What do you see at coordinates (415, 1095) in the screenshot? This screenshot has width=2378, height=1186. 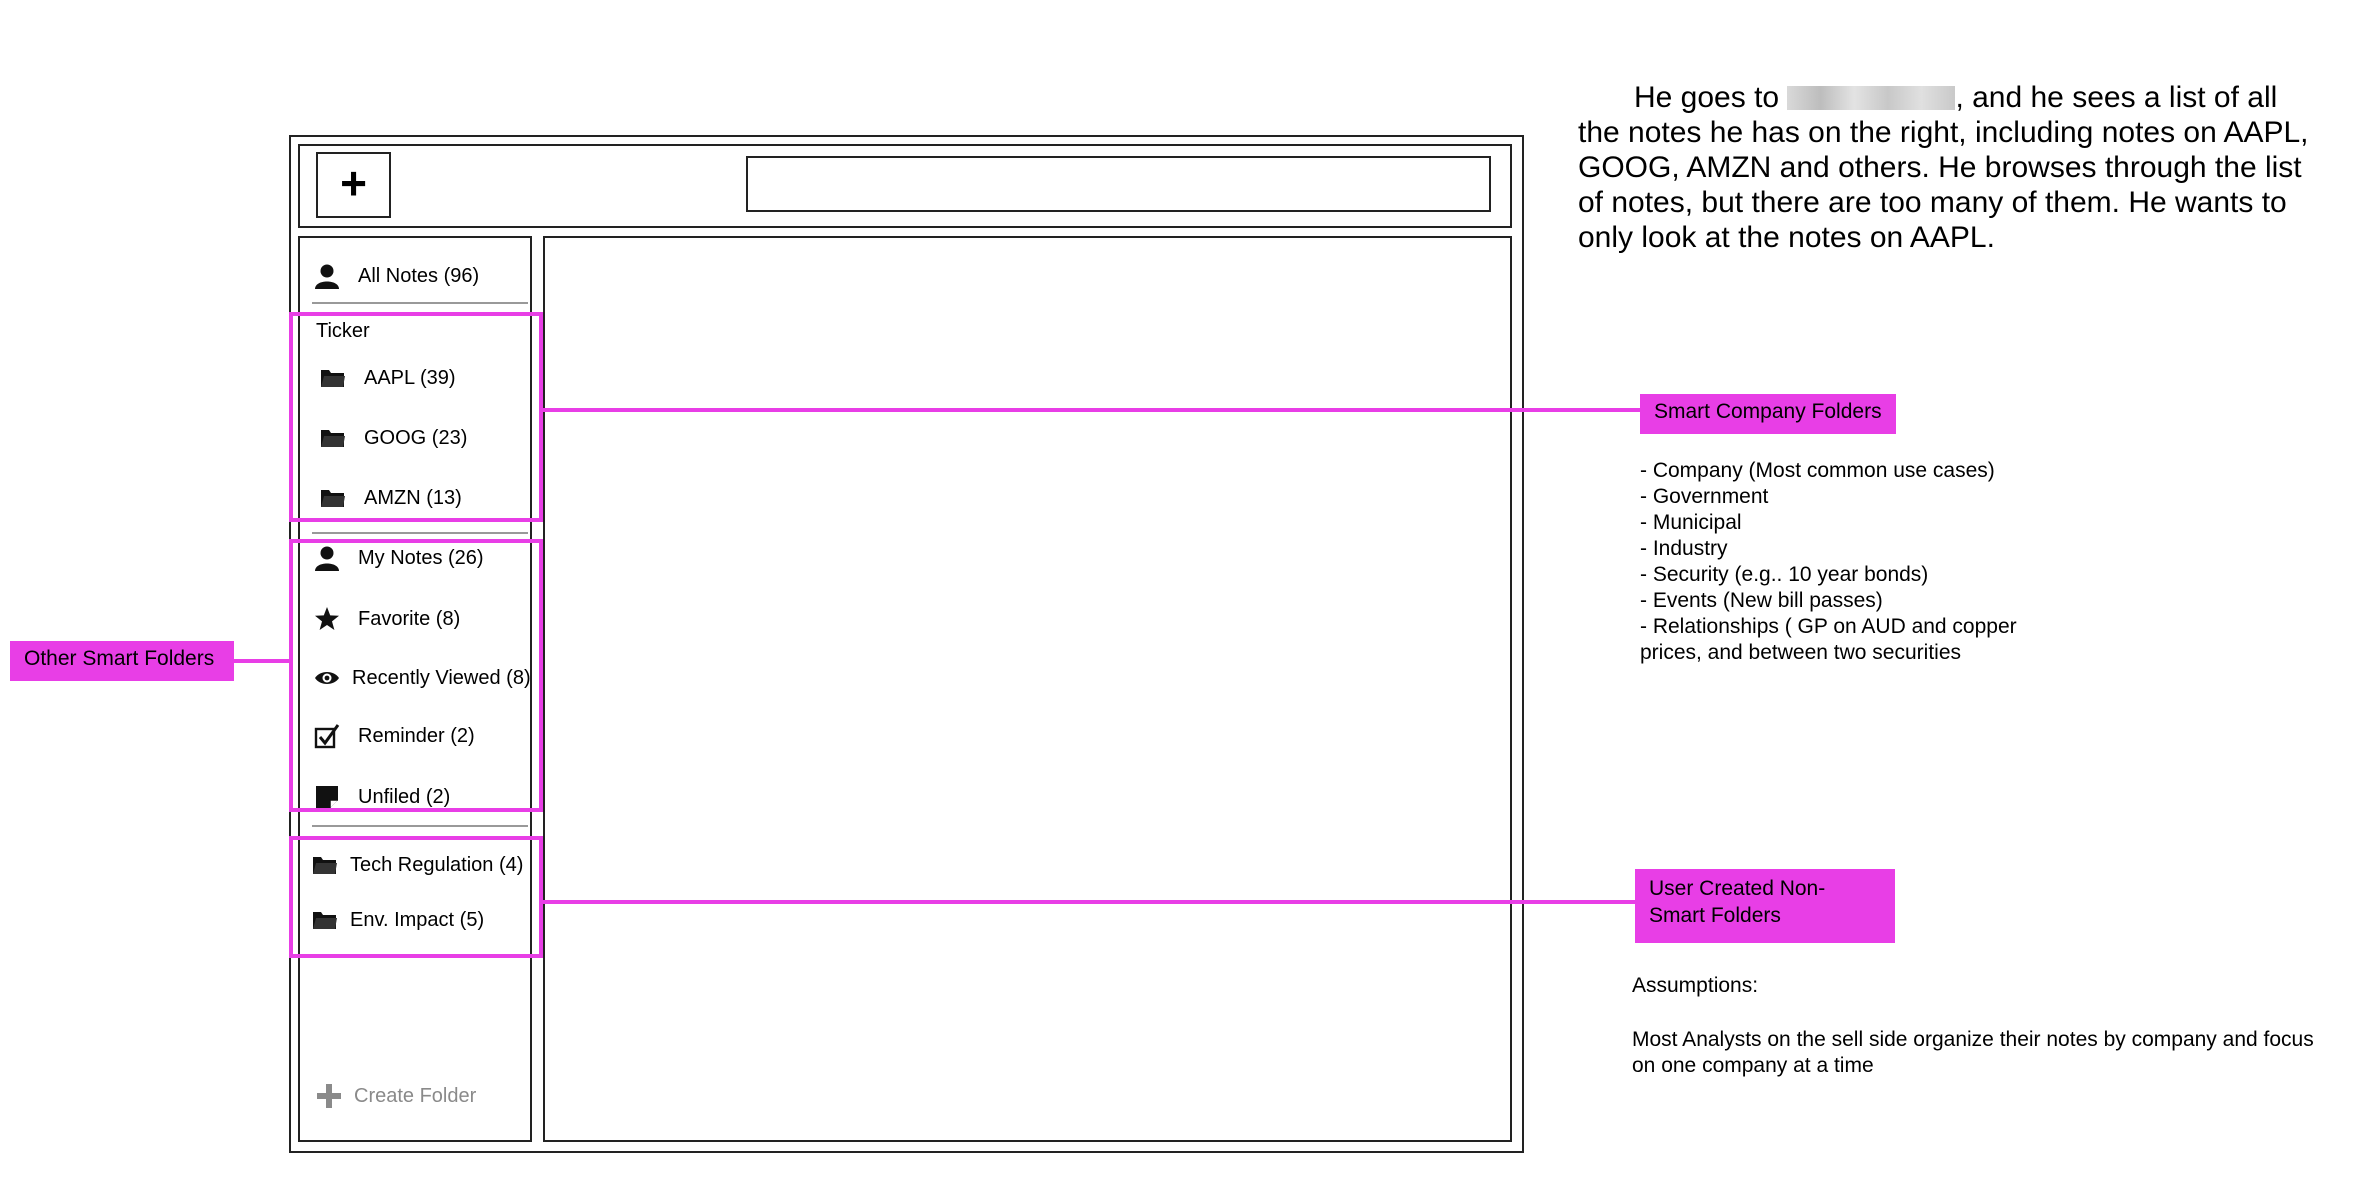 I see `create-folder-label: Create Folder` at bounding box center [415, 1095].